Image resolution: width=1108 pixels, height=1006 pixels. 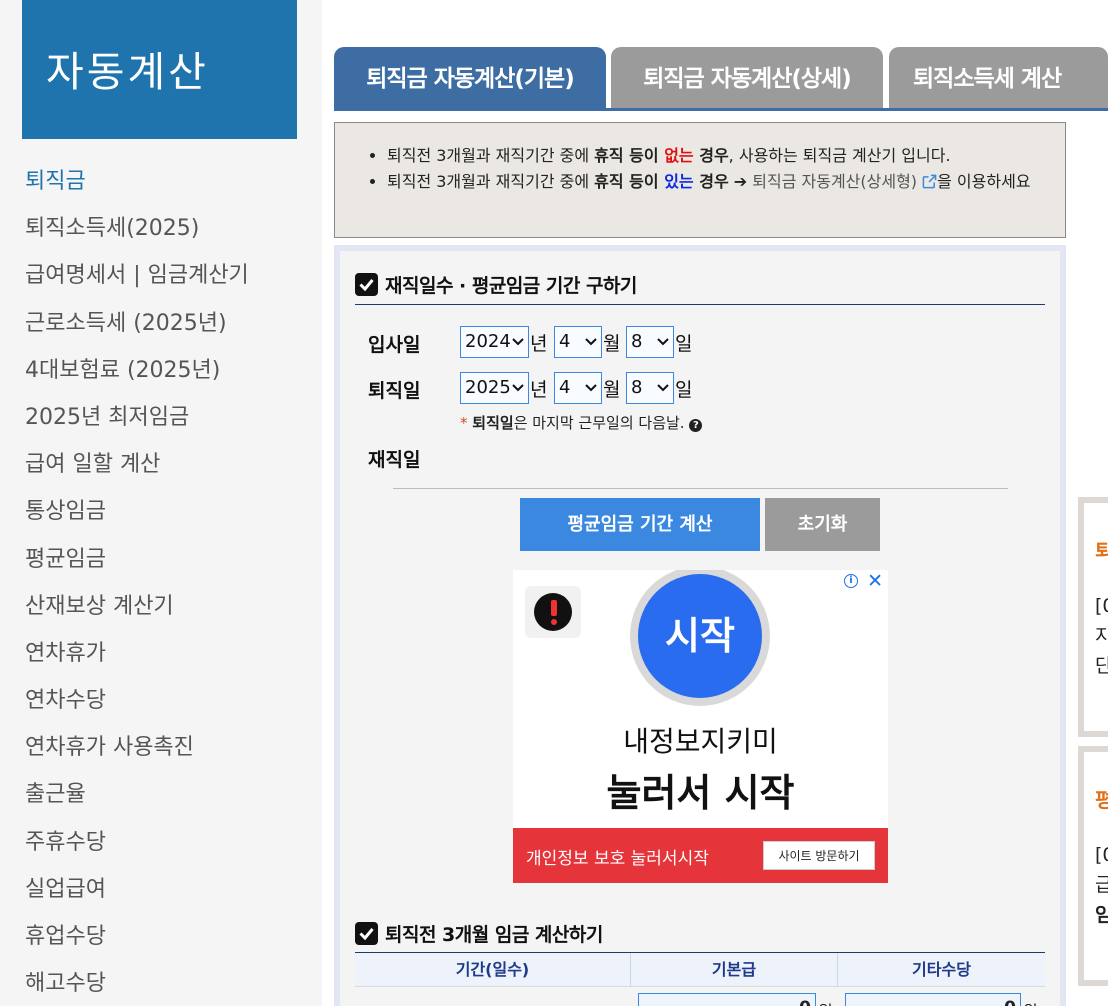 What do you see at coordinates (554, 608) in the screenshot?
I see `alert-bar` at bounding box center [554, 608].